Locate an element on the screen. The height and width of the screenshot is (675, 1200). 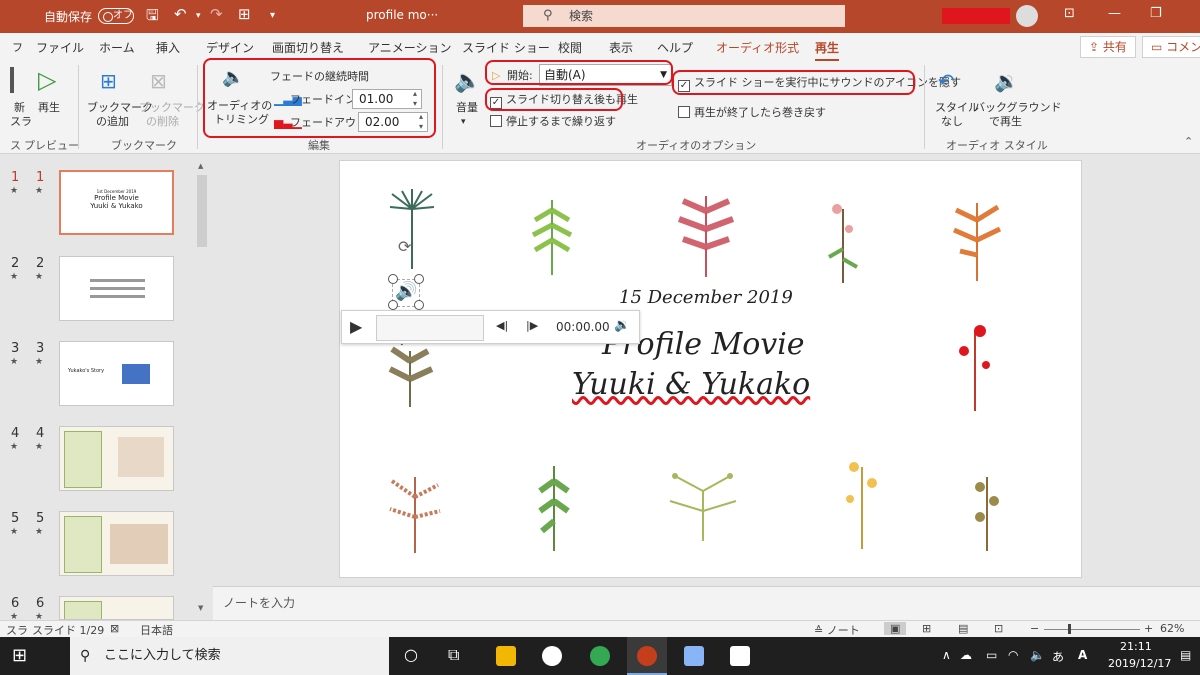
rewind-checkbox: 再生が終了したら巻き戻す is located at coordinates (752, 113).